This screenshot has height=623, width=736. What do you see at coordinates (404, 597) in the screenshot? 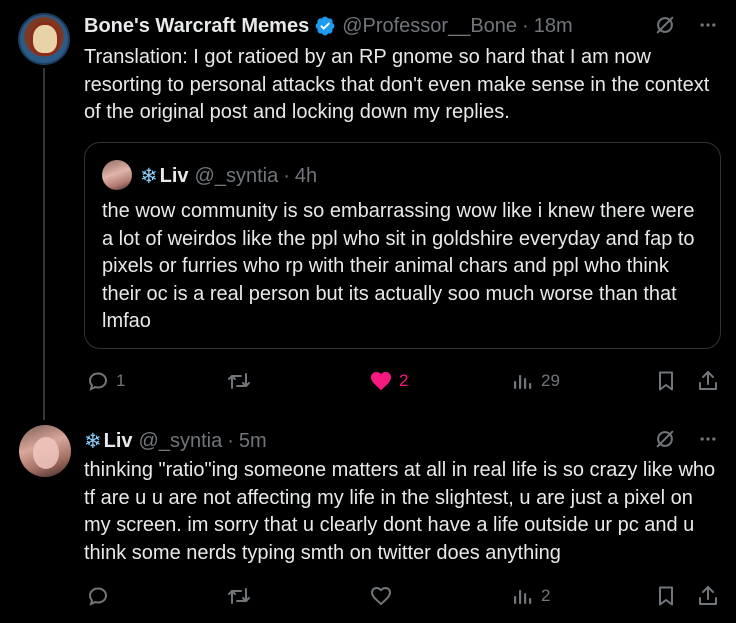
I see `tweet-2-actions: 2` at bounding box center [404, 597].